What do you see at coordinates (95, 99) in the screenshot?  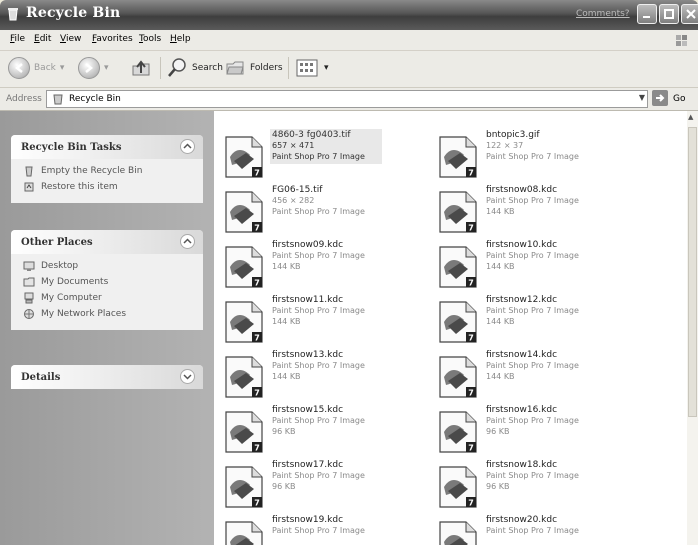 I see `address-value: Recycle Bin` at bounding box center [95, 99].